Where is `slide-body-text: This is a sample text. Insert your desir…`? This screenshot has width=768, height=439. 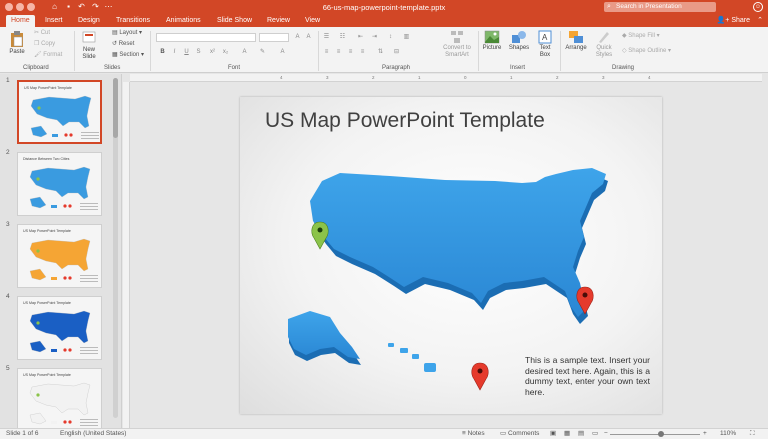
slide-body-text: This is a sample text. Insert your desir… is located at coordinates (587, 376).